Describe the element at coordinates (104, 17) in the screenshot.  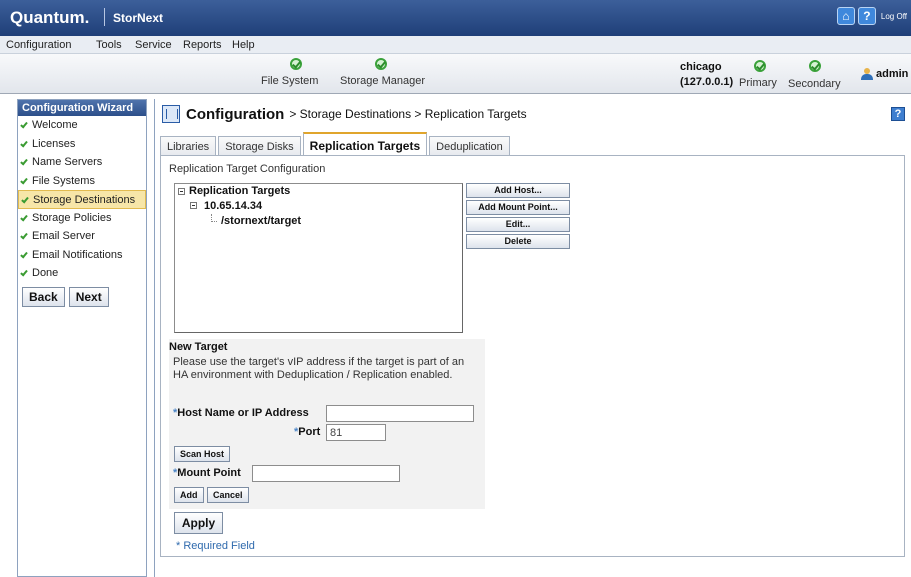
I see `brand-divider` at that location.